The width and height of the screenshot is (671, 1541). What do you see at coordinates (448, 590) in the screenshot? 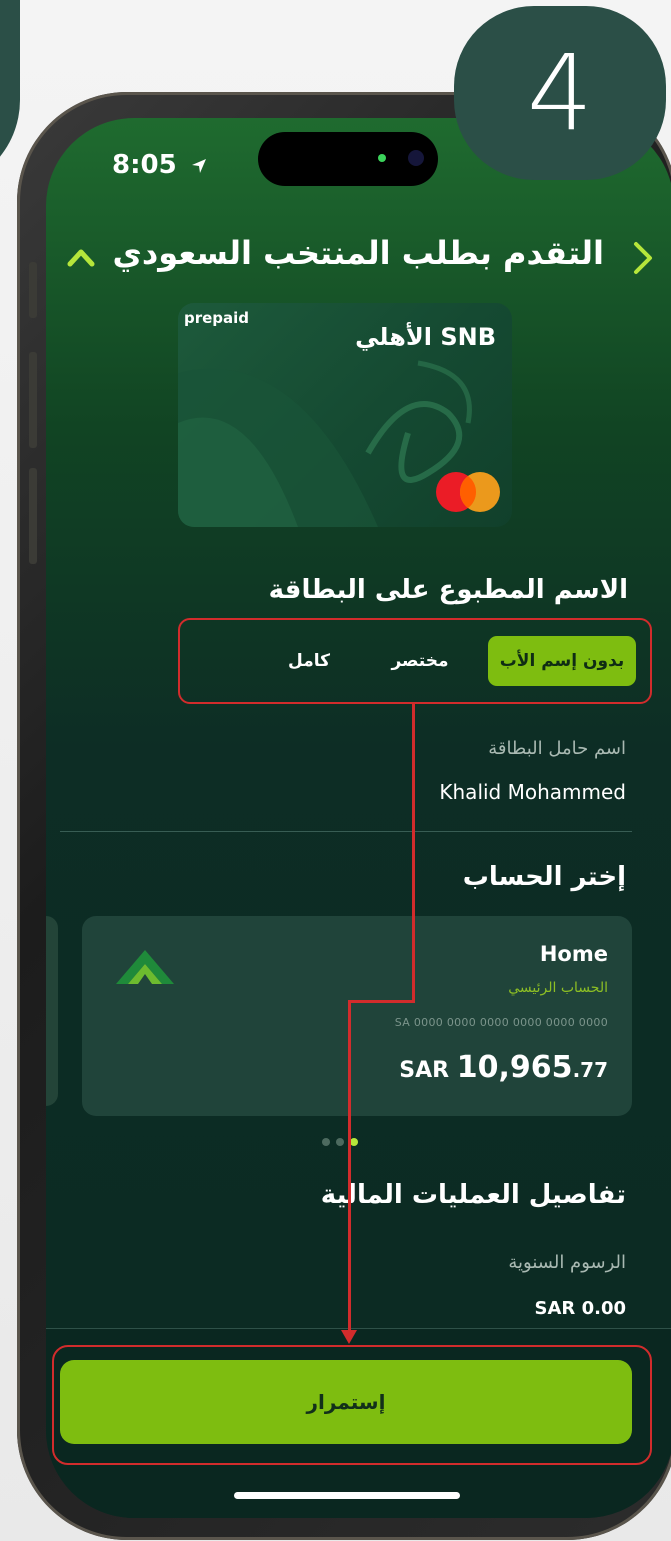
I see `name-on-card-title: الاسم المطبوع على البطاقة` at bounding box center [448, 590].